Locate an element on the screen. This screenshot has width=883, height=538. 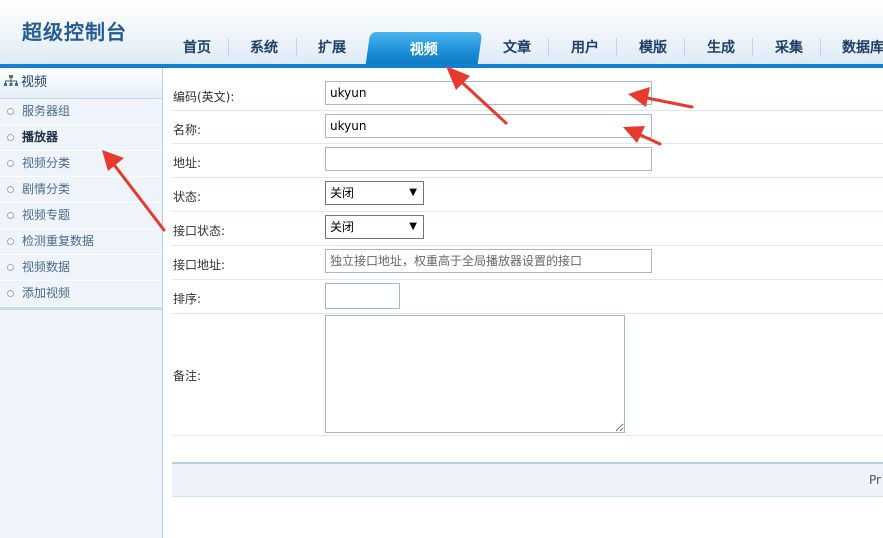
sidebar-item-video-data: 视频数据 is located at coordinates (81, 268).